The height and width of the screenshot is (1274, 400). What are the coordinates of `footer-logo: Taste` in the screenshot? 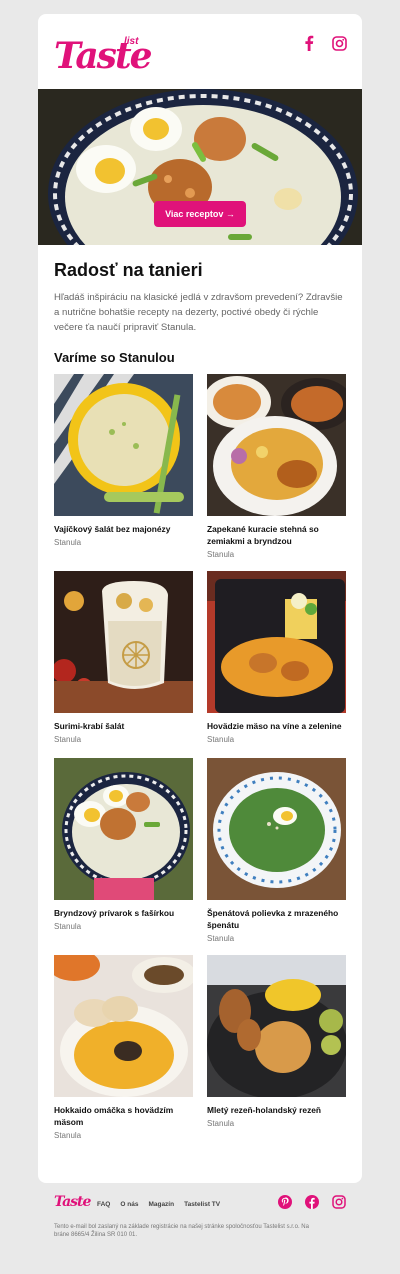 It's located at (72, 1202).